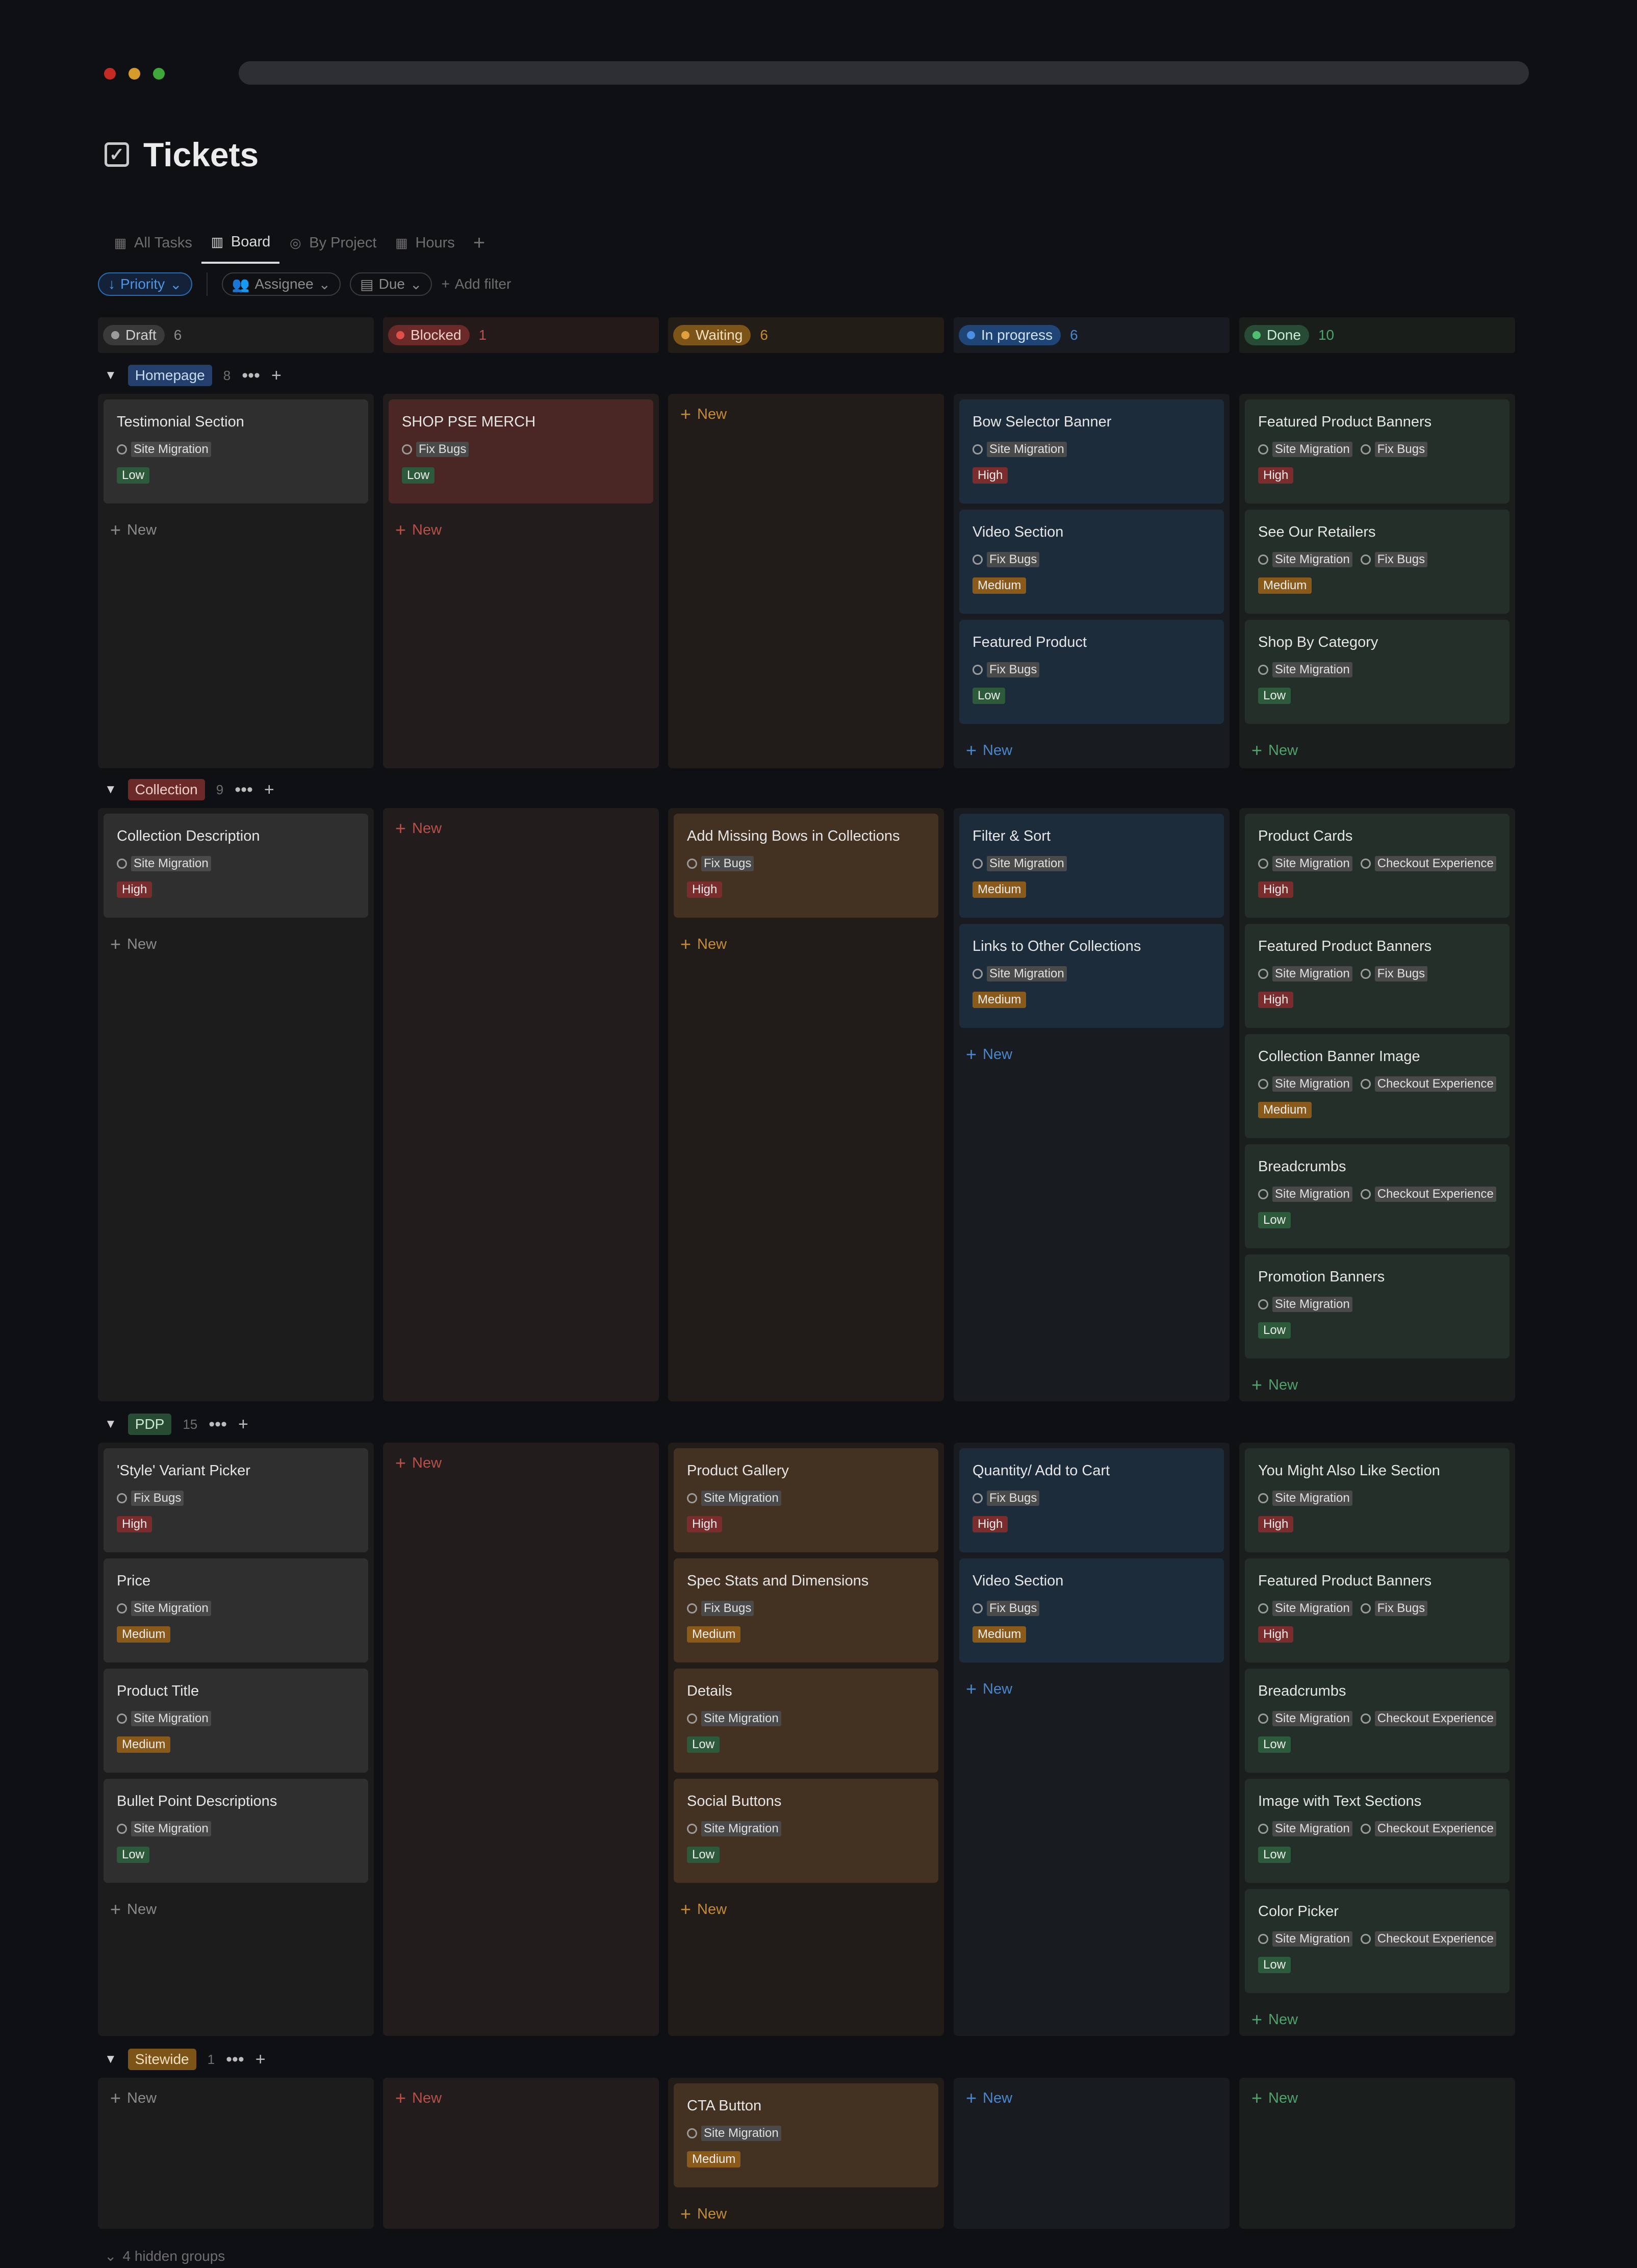 Image resolution: width=1637 pixels, height=2268 pixels. What do you see at coordinates (806, 1831) in the screenshot?
I see `ticket-card: Social Buttons Site Migration Low` at bounding box center [806, 1831].